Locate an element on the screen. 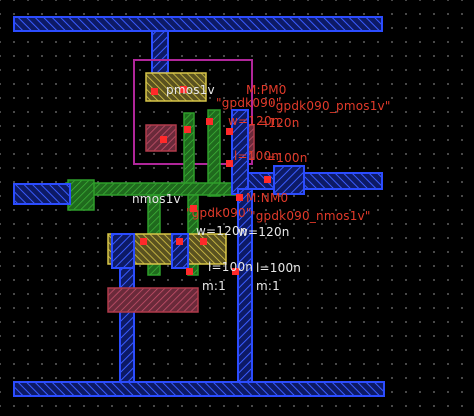  metal-strap-top is located at coordinates (160, 52).